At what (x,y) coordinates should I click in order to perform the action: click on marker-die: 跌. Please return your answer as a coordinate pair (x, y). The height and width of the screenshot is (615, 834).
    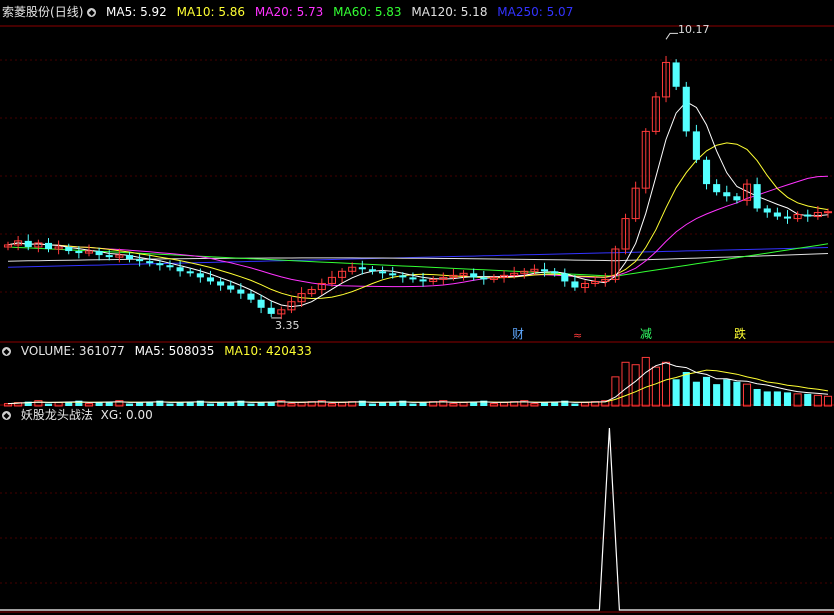
    Looking at the image, I should click on (740, 333).